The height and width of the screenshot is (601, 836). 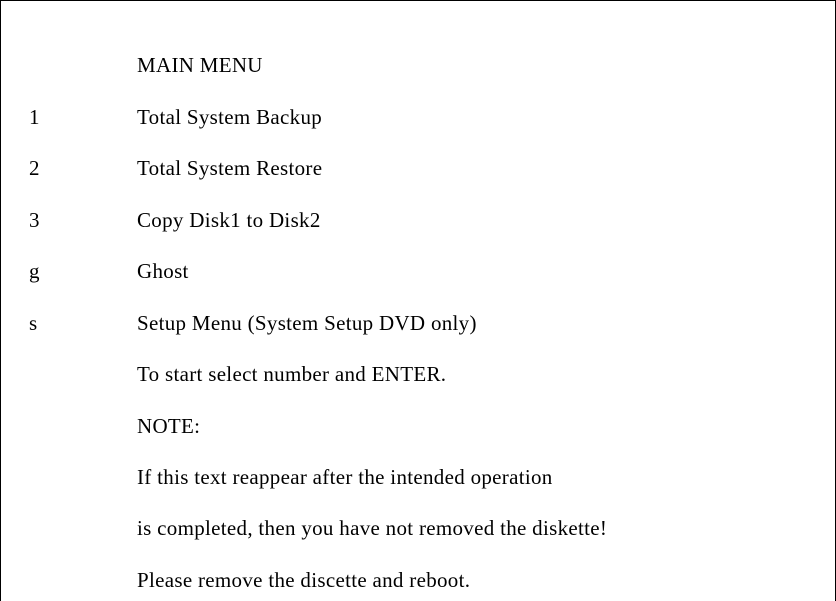 What do you see at coordinates (304, 580) in the screenshot?
I see `note-line: Please remove the discette and reboot.` at bounding box center [304, 580].